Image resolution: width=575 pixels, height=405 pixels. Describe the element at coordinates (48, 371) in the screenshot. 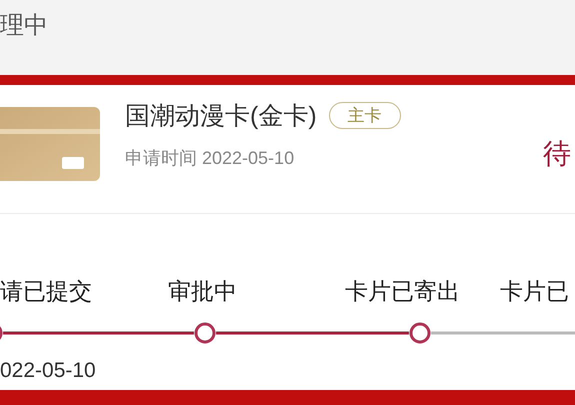

I see `step-date: 022-05-10` at that location.